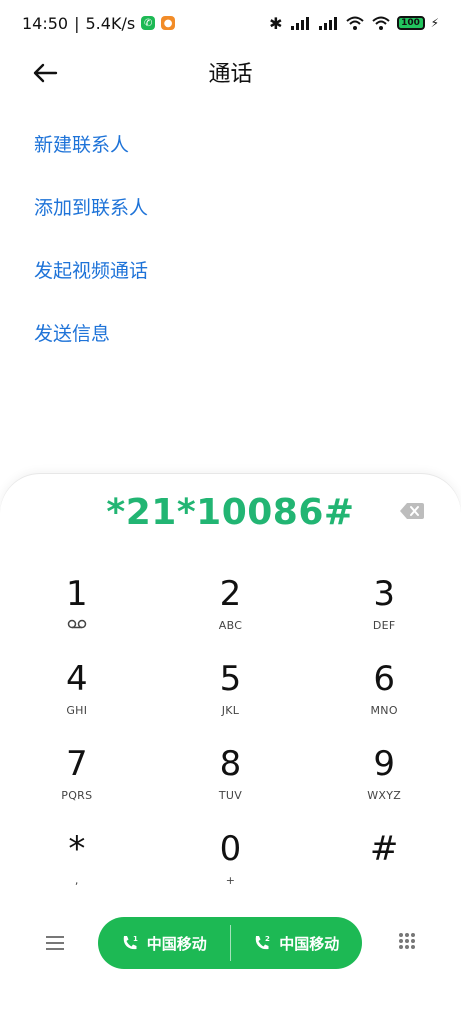 The image size is (461, 1024). I want to click on key-digit: 8, so click(230, 764).